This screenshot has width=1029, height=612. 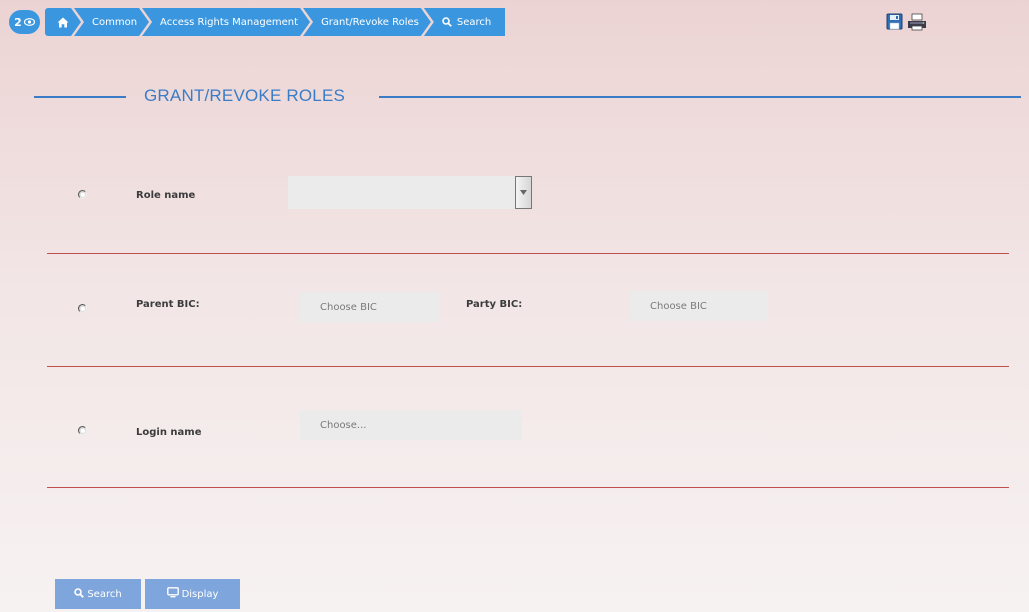 I want to click on breadcrumb-label: Search, so click(x=474, y=22).